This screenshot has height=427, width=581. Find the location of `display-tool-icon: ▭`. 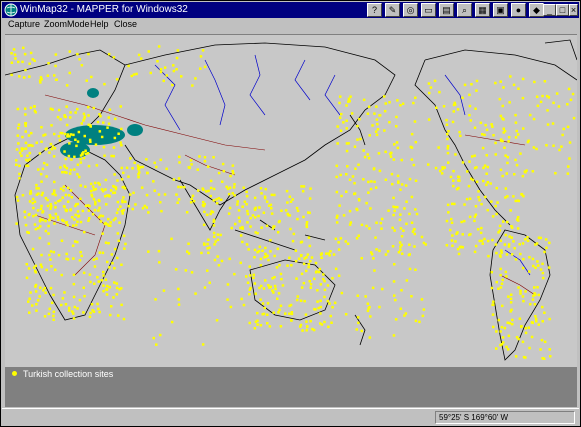

display-tool-icon: ▭ is located at coordinates (428, 10).